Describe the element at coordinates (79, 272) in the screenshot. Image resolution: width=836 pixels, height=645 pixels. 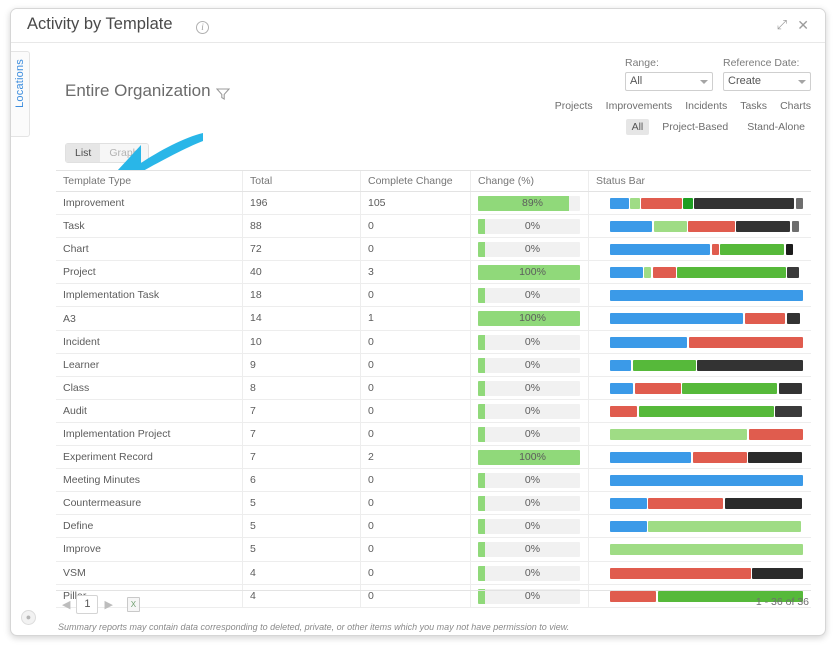
I see `cell-template-type: Project` at that location.